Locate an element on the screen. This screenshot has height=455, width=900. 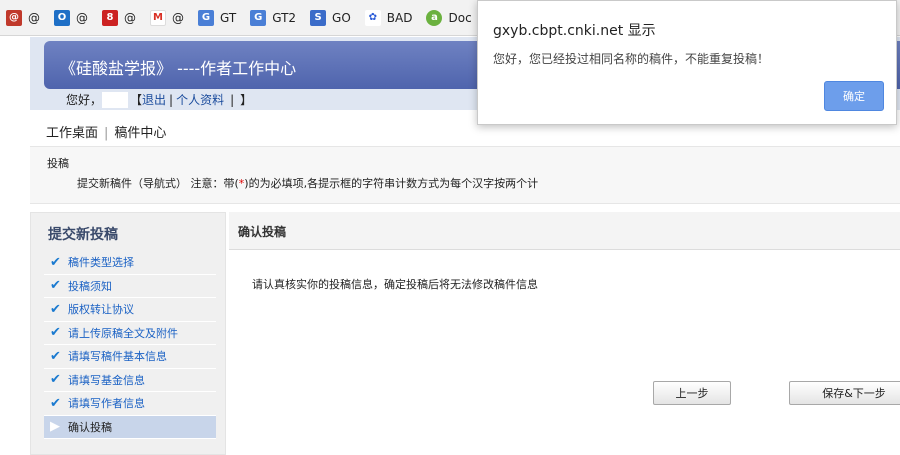
play-arrow-icon: ▶ is located at coordinates (55, 427).